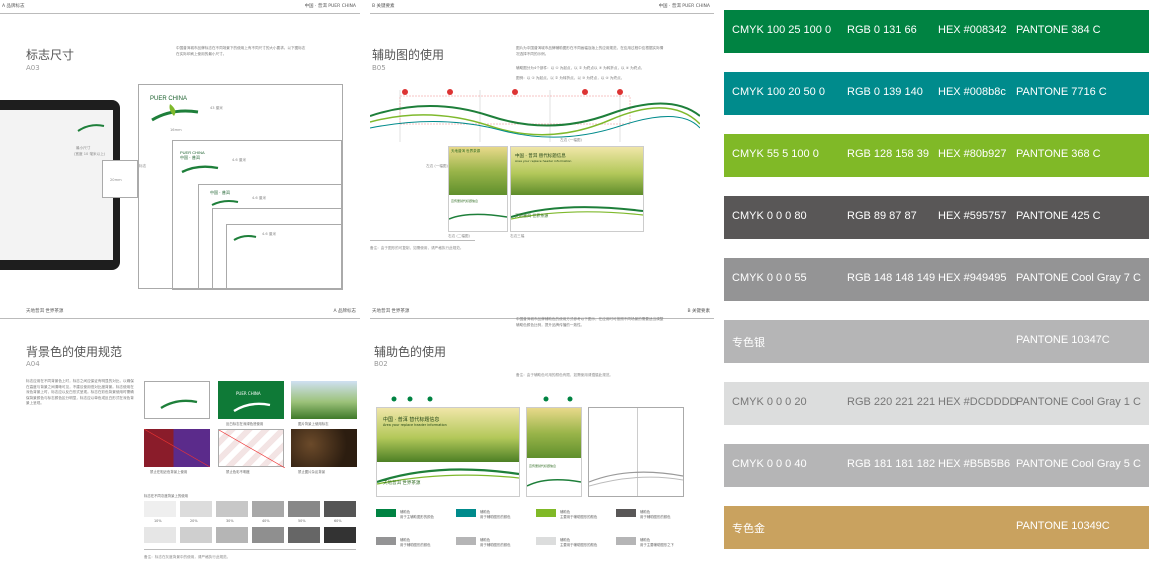 This screenshot has width=1150, height=576. I want to click on size-label-1: 43 厘米, so click(216, 108).